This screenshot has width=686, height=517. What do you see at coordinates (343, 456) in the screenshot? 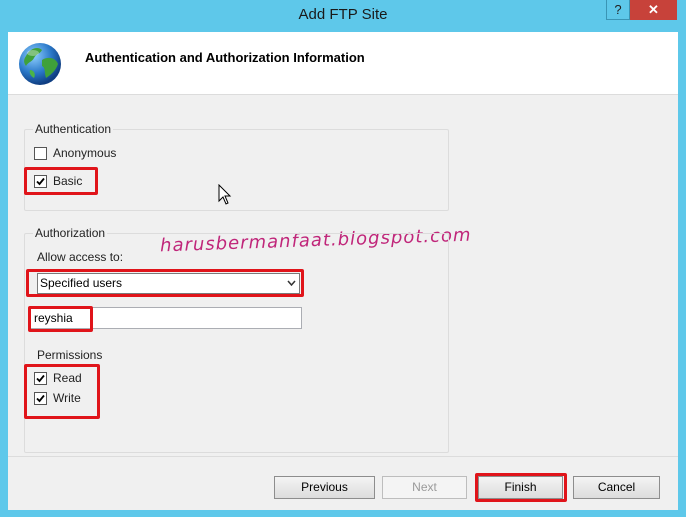
I see `footer-divider` at bounding box center [343, 456].